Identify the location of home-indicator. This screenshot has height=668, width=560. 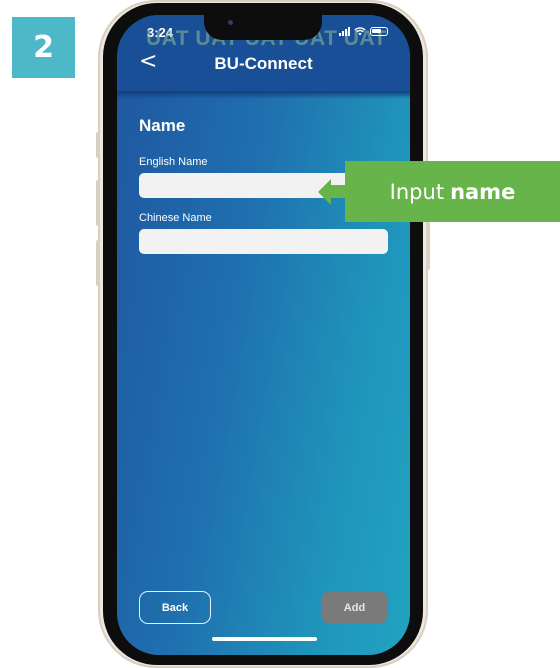
(264, 639).